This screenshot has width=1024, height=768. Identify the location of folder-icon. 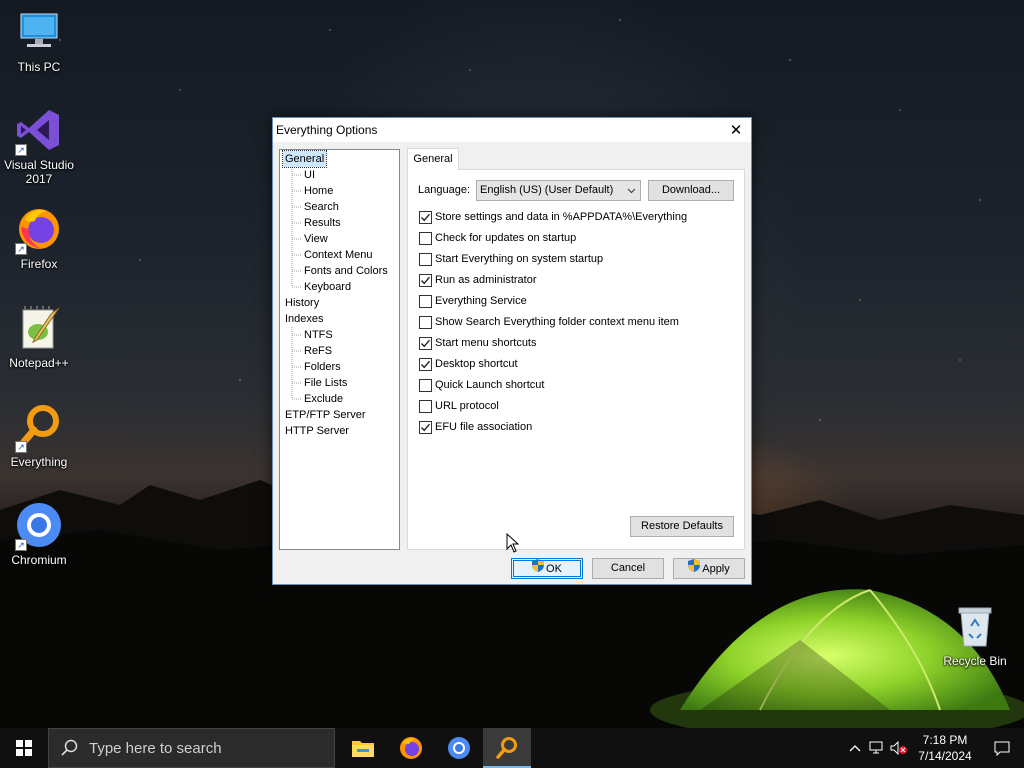
(363, 749).